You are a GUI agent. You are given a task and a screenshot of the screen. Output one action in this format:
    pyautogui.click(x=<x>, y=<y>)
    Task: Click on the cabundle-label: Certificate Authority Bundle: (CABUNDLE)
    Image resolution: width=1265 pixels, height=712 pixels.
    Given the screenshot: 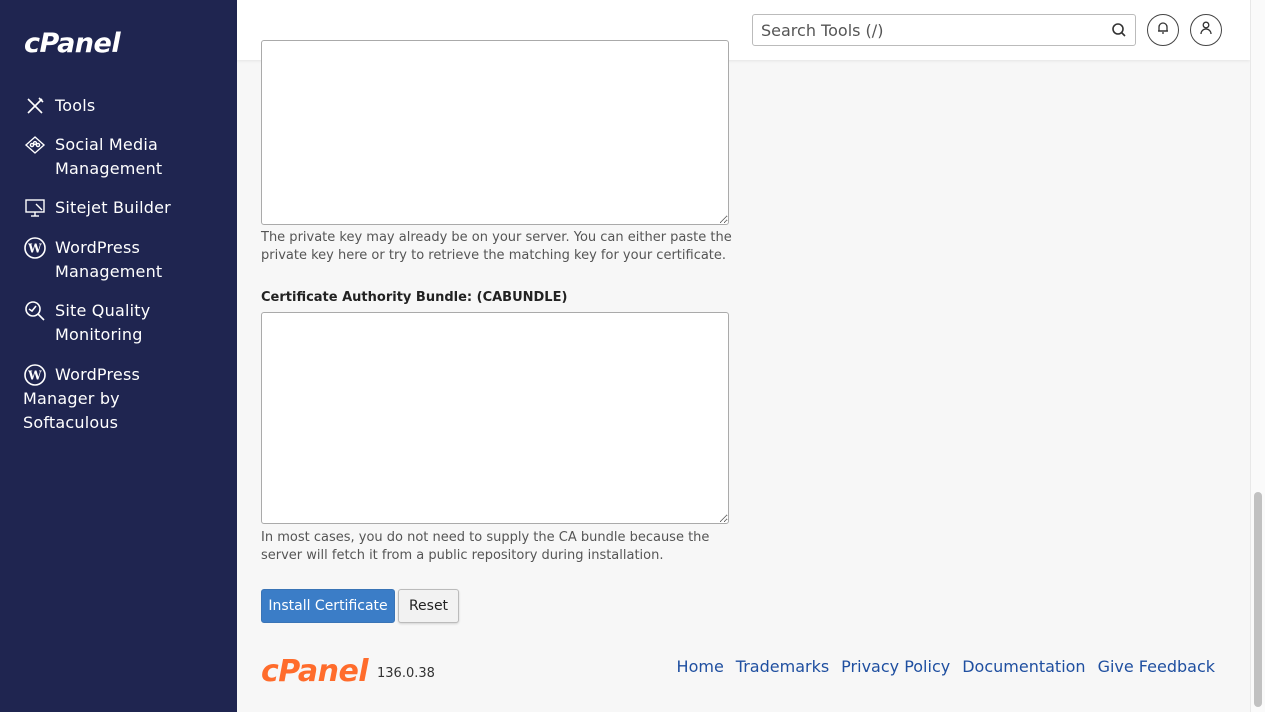 What is the action you would take?
    pyautogui.click(x=414, y=297)
    